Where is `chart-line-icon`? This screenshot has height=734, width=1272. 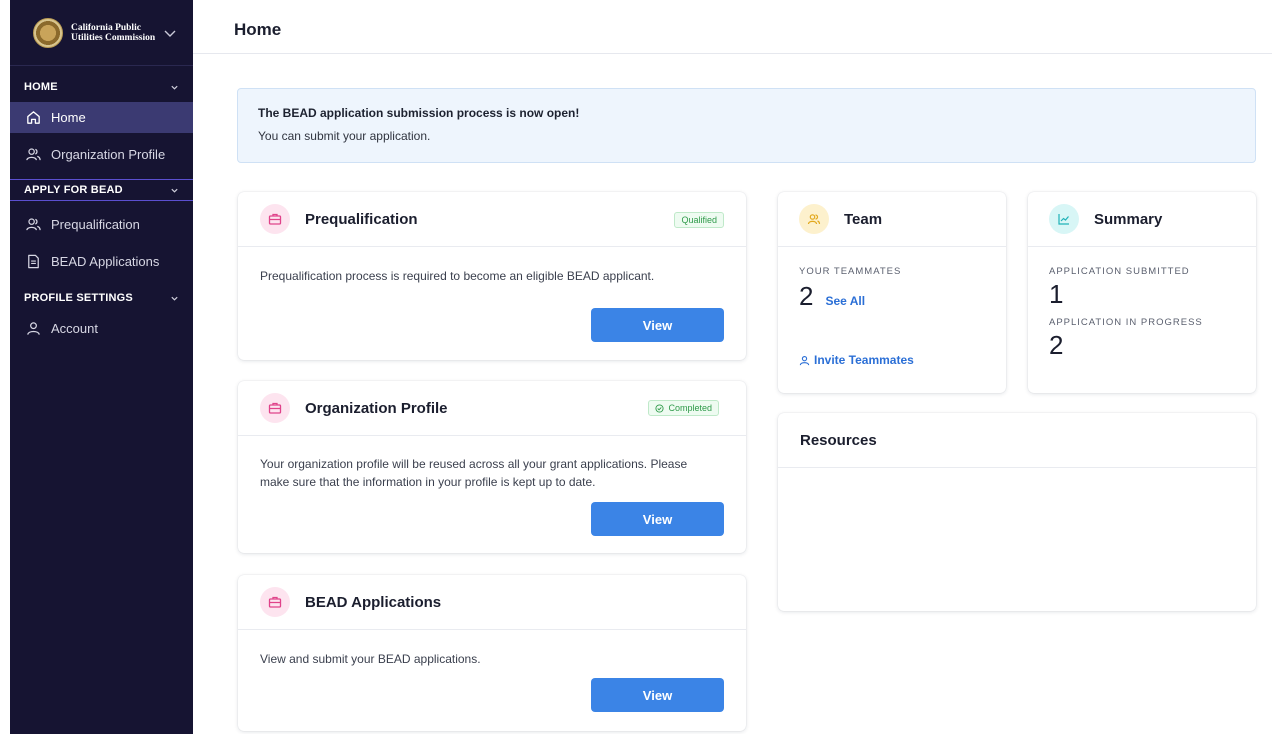
chart-line-icon is located at coordinates (1064, 219).